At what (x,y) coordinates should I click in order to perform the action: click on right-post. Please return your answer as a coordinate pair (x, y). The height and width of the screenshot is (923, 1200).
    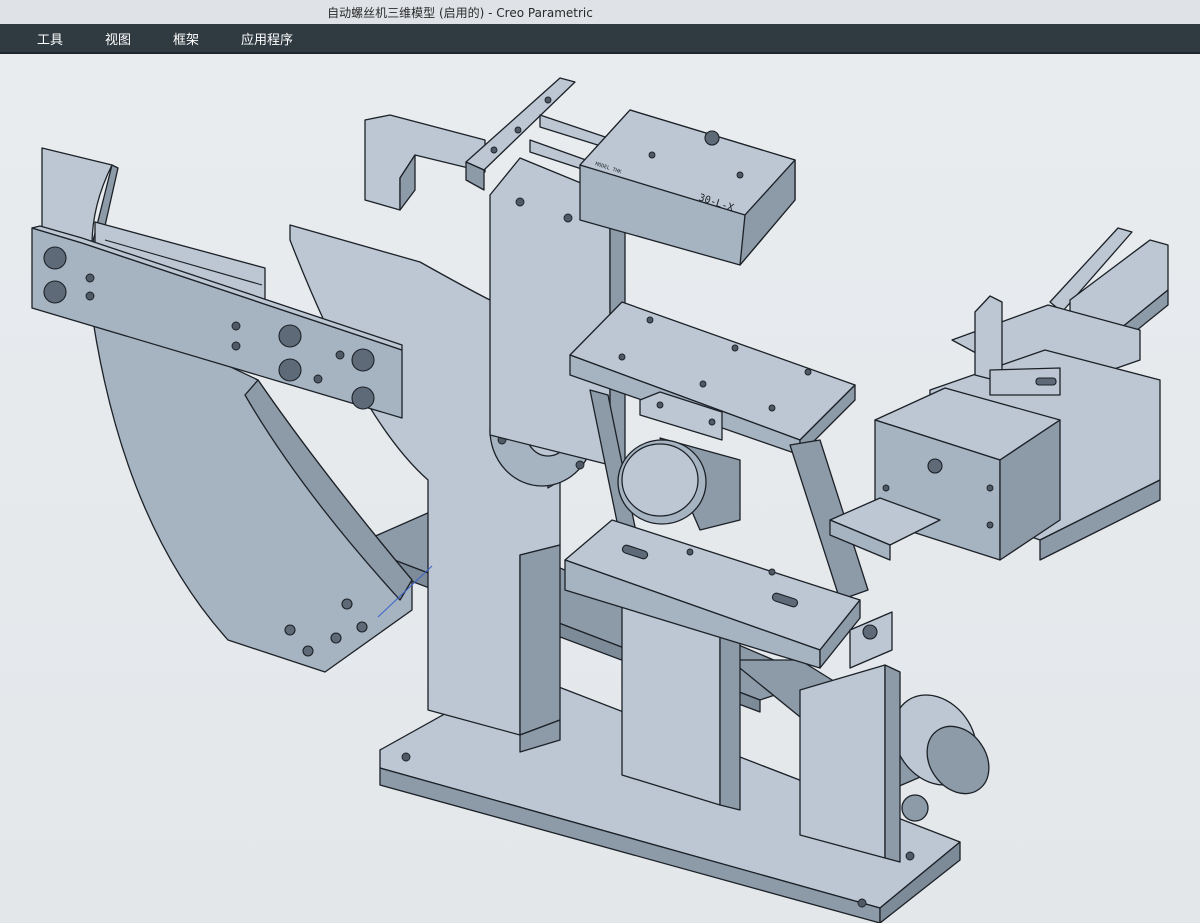
    Looking at the image, I should click on (850, 763).